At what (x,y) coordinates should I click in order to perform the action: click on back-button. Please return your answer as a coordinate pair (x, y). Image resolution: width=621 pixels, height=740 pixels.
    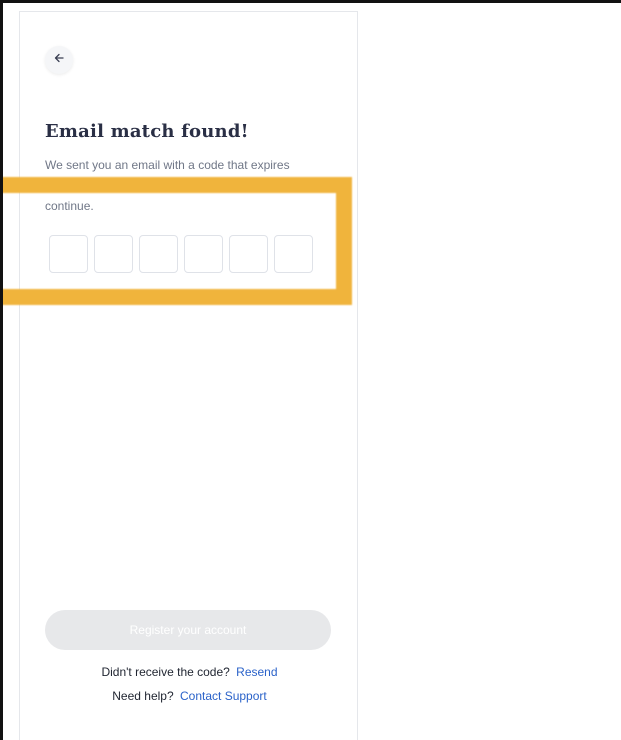
    Looking at the image, I should click on (59, 60).